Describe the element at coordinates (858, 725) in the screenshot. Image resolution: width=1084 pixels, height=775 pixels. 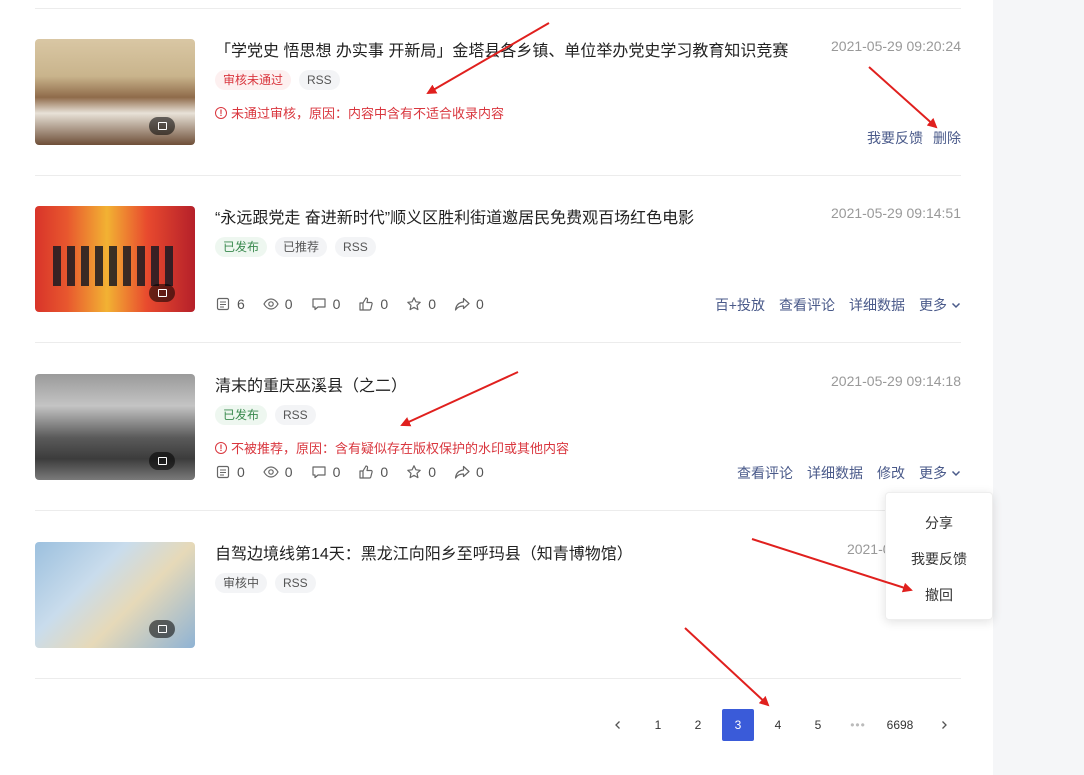
I see `page-ellipsis: •••` at that location.